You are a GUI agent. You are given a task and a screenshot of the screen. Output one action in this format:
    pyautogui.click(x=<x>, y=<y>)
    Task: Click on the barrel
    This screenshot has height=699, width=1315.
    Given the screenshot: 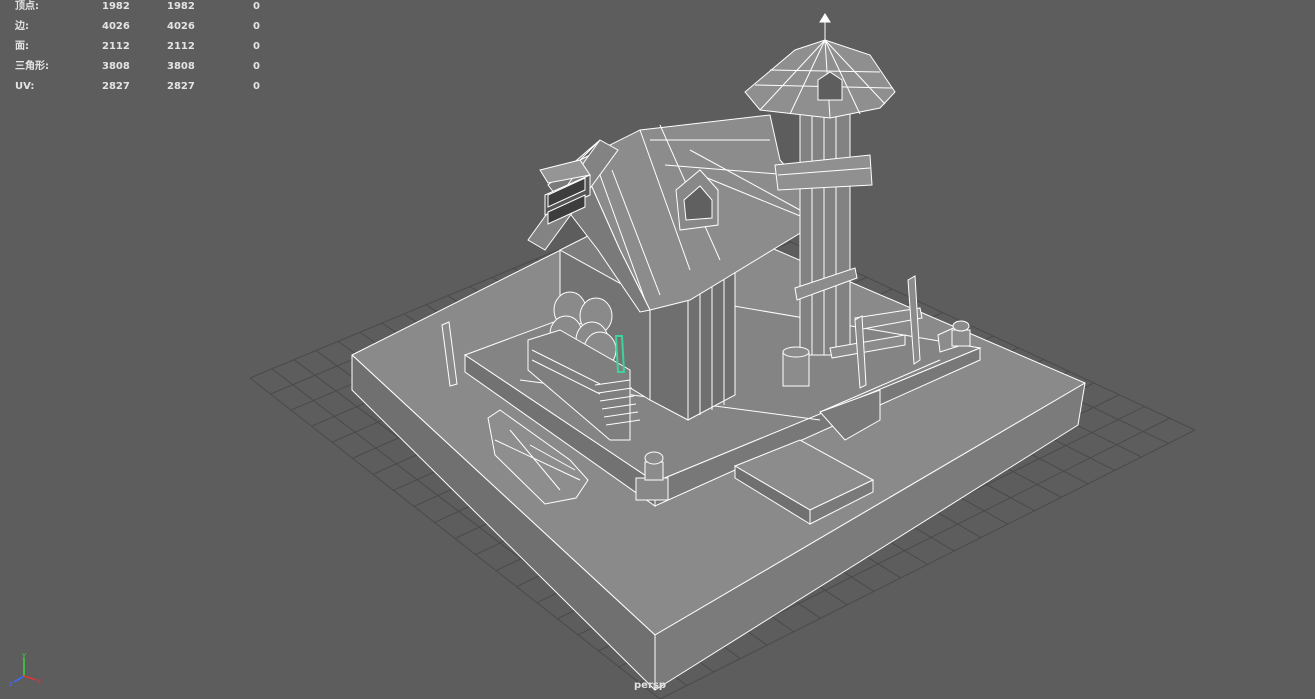 What is the action you would take?
    pyautogui.click(x=796, y=366)
    